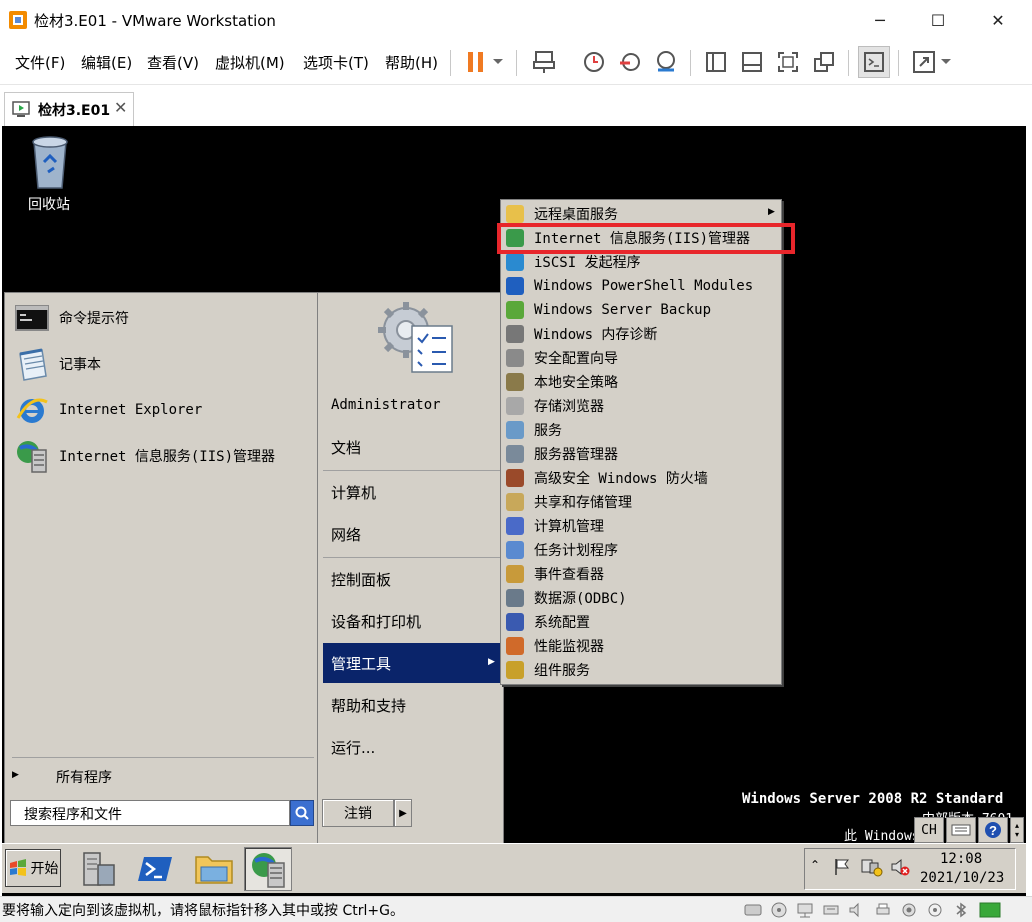 This screenshot has height=922, width=1032. I want to click on admin-tools-item: 系统配置, so click(548, 622).